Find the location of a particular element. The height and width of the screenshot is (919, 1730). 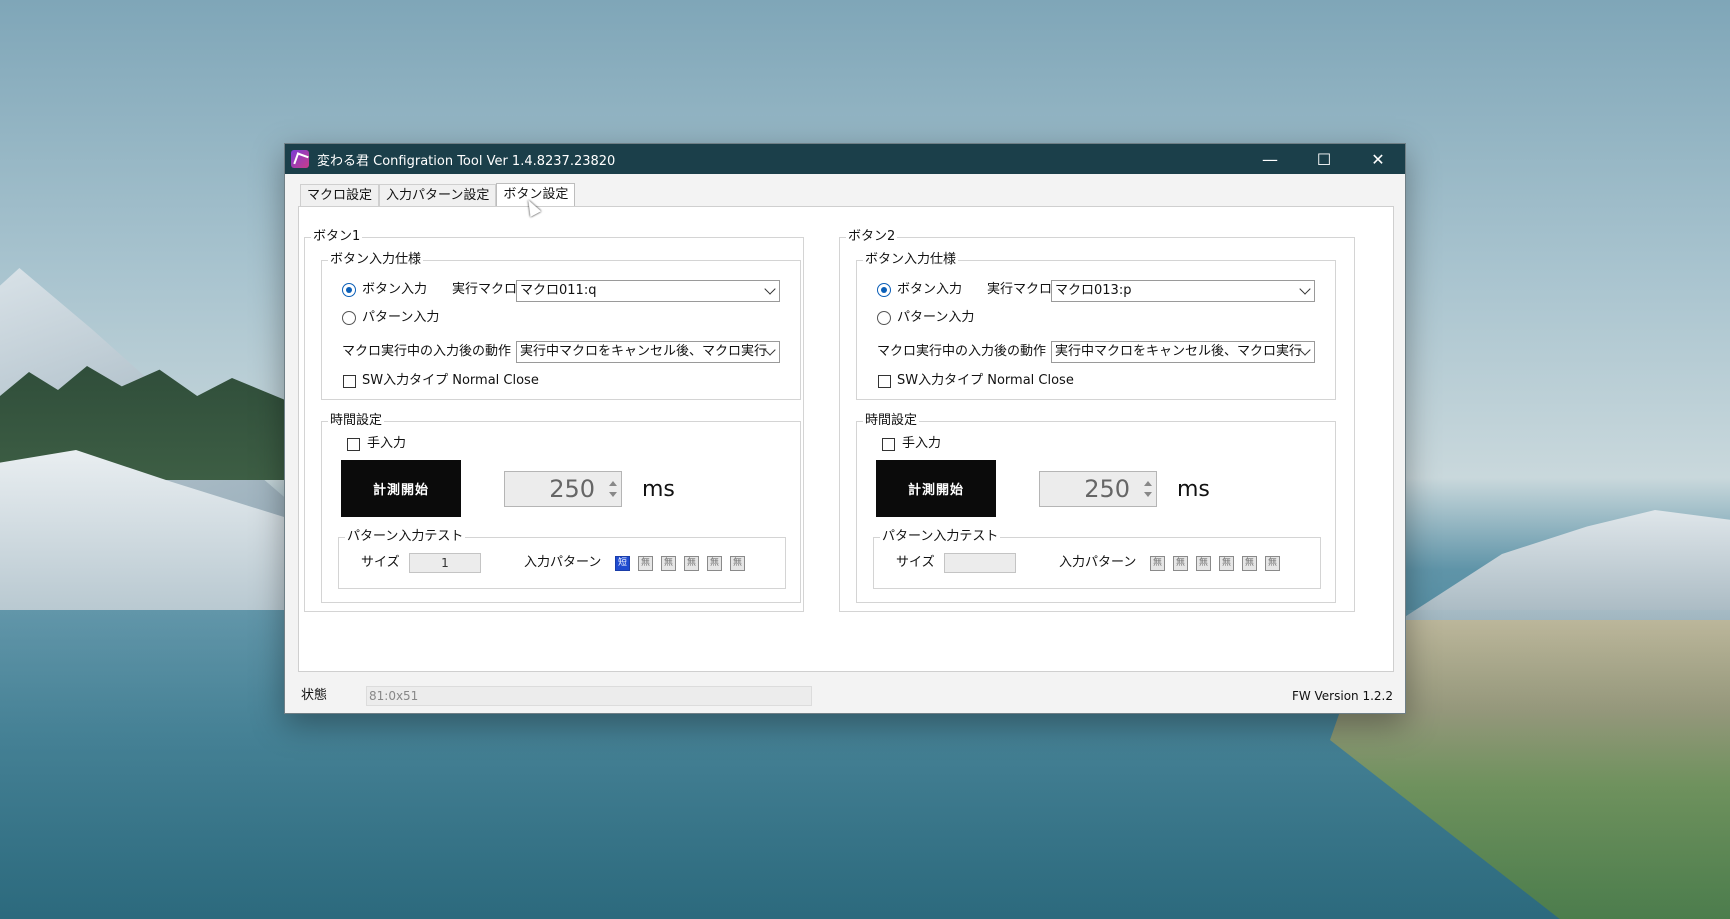

maximize-button: ☐ is located at coordinates (1324, 159).